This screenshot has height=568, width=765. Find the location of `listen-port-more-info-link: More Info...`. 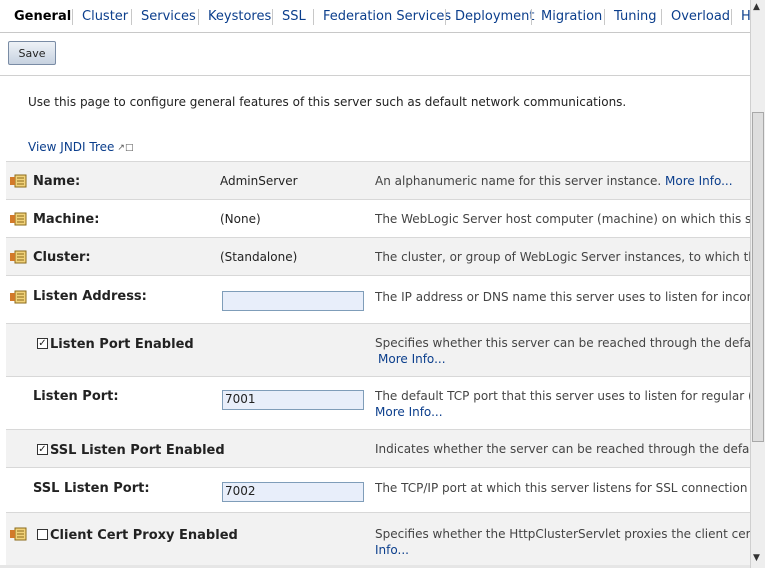

listen-port-more-info-link: More Info... is located at coordinates (409, 412).